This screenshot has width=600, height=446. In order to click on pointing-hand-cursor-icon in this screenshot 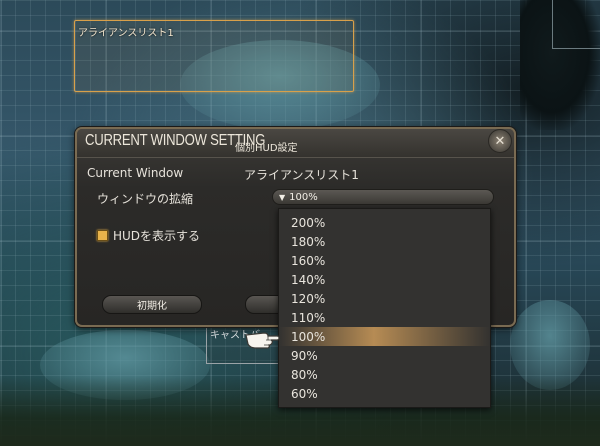, I will do `click(262, 340)`.